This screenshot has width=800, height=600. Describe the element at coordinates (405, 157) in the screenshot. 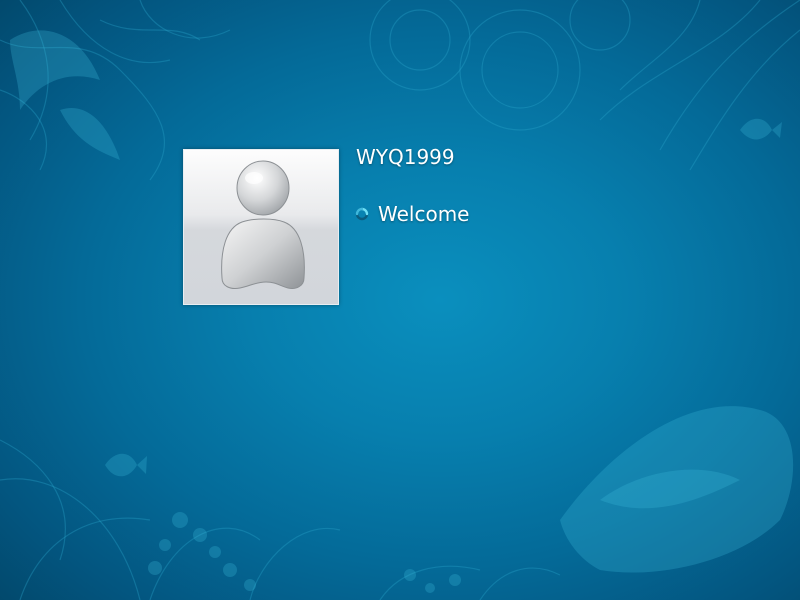

I see `username-label: WYQ1999` at that location.